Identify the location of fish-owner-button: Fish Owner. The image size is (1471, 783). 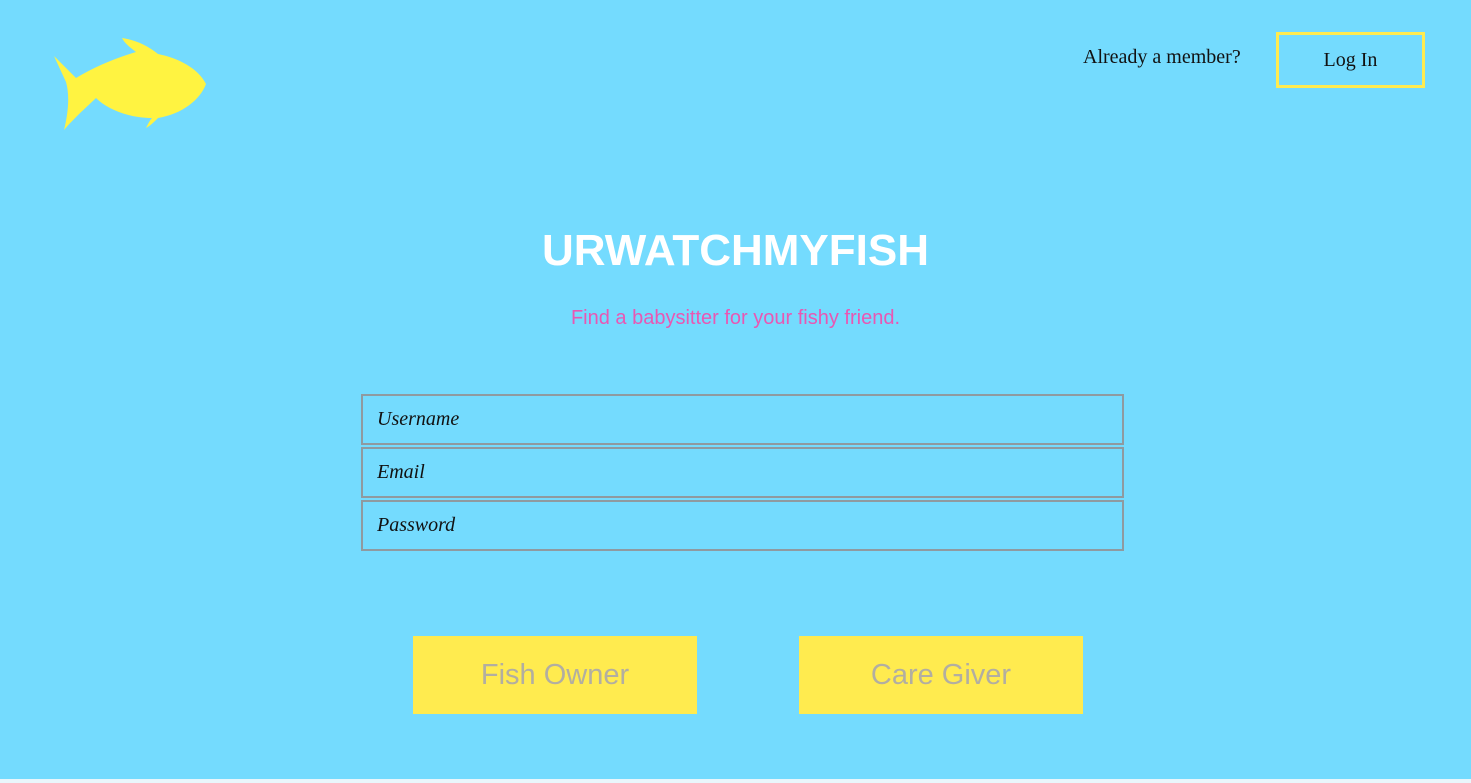
(555, 675).